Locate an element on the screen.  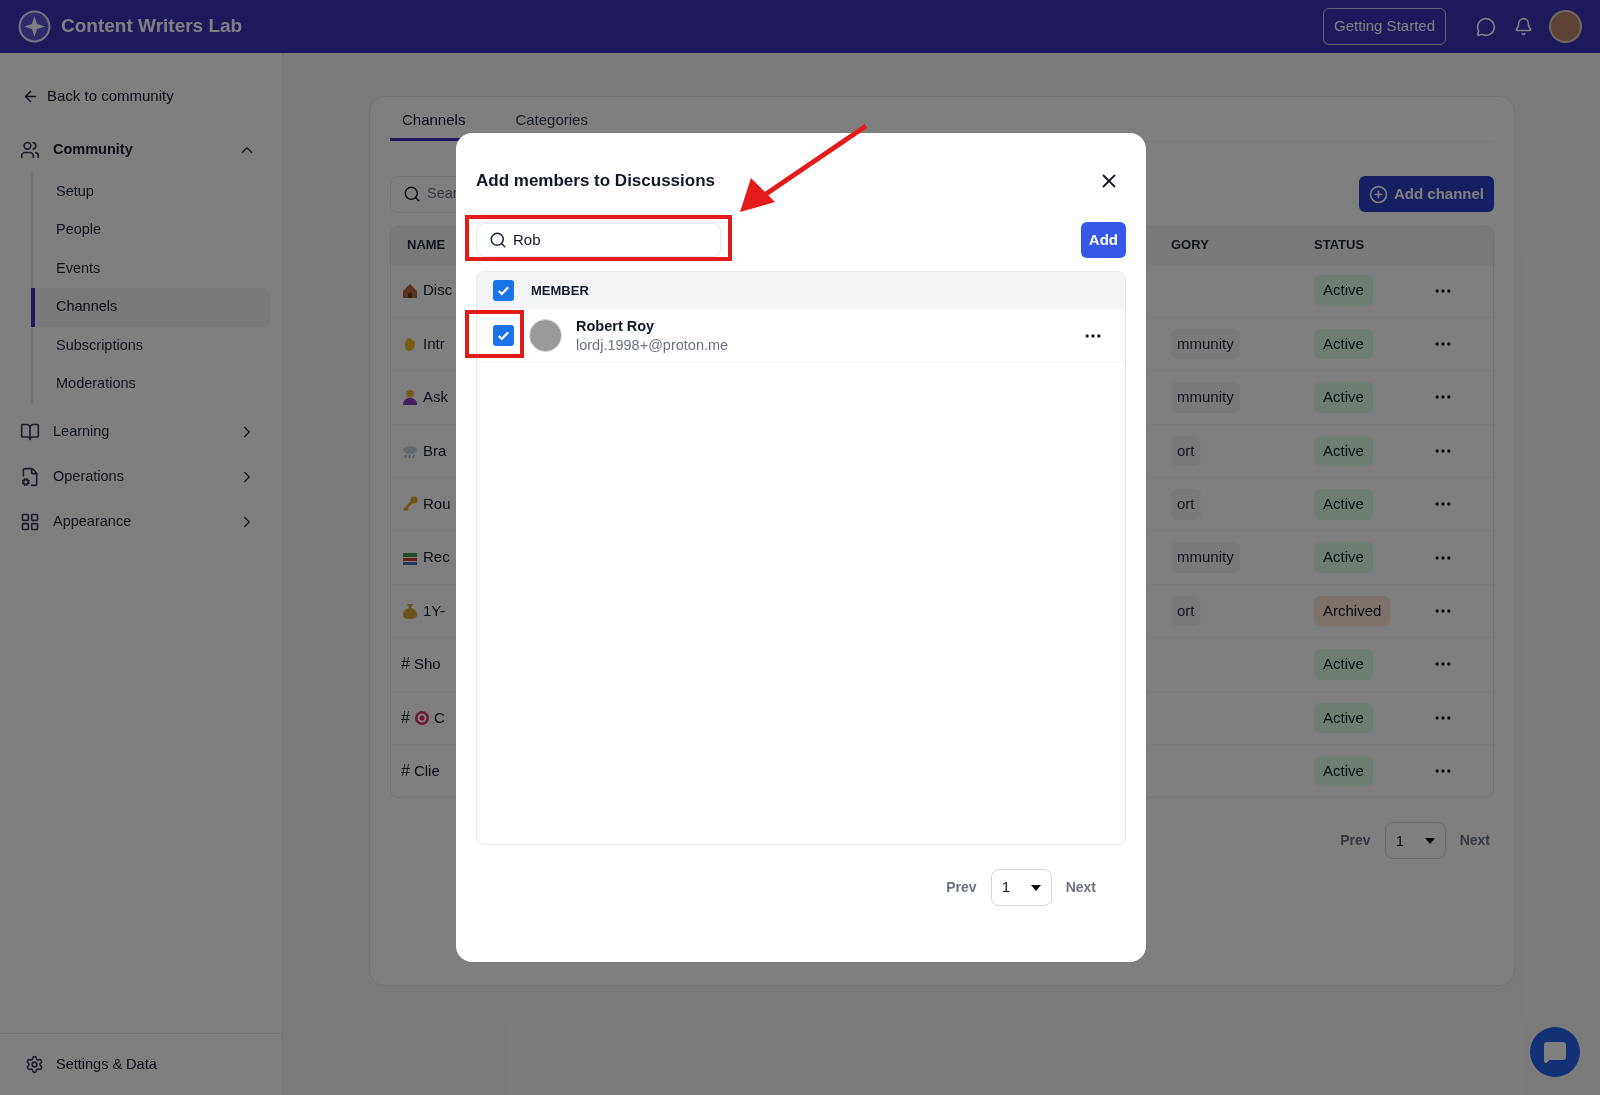
sidebar-item: People is located at coordinates (157, 230).